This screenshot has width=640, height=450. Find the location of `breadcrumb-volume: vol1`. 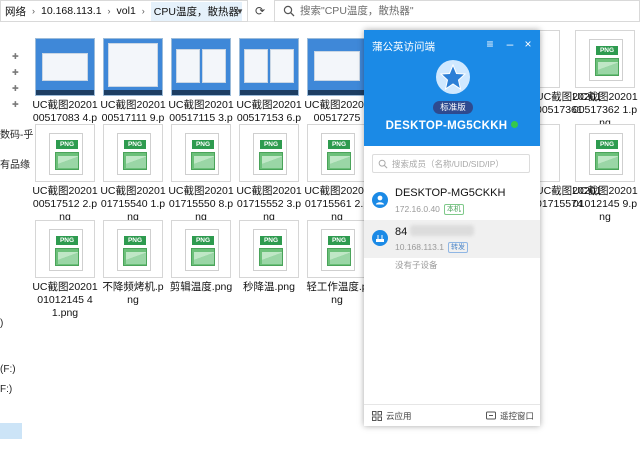

breadcrumb-volume: vol1 is located at coordinates (126, 11).